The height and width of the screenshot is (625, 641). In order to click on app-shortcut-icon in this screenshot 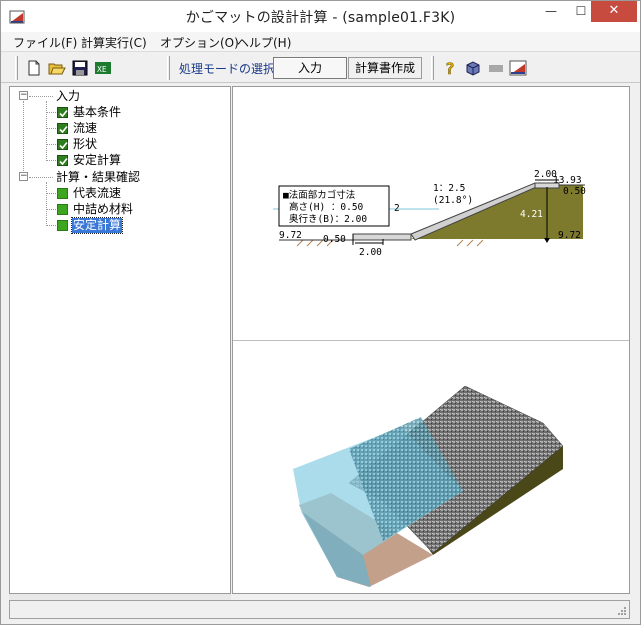, I will do `click(518, 68)`.